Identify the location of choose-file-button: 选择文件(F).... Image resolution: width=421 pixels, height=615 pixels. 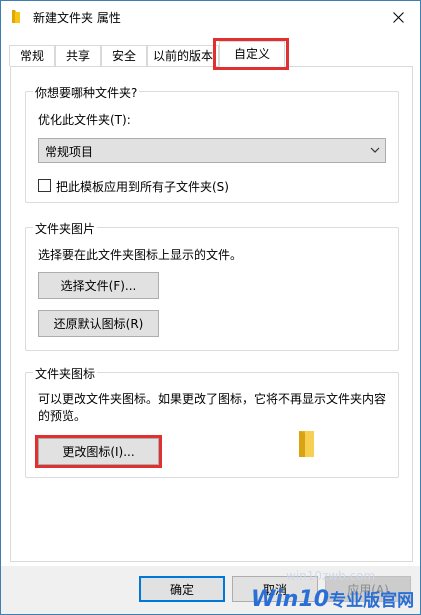
(98, 285).